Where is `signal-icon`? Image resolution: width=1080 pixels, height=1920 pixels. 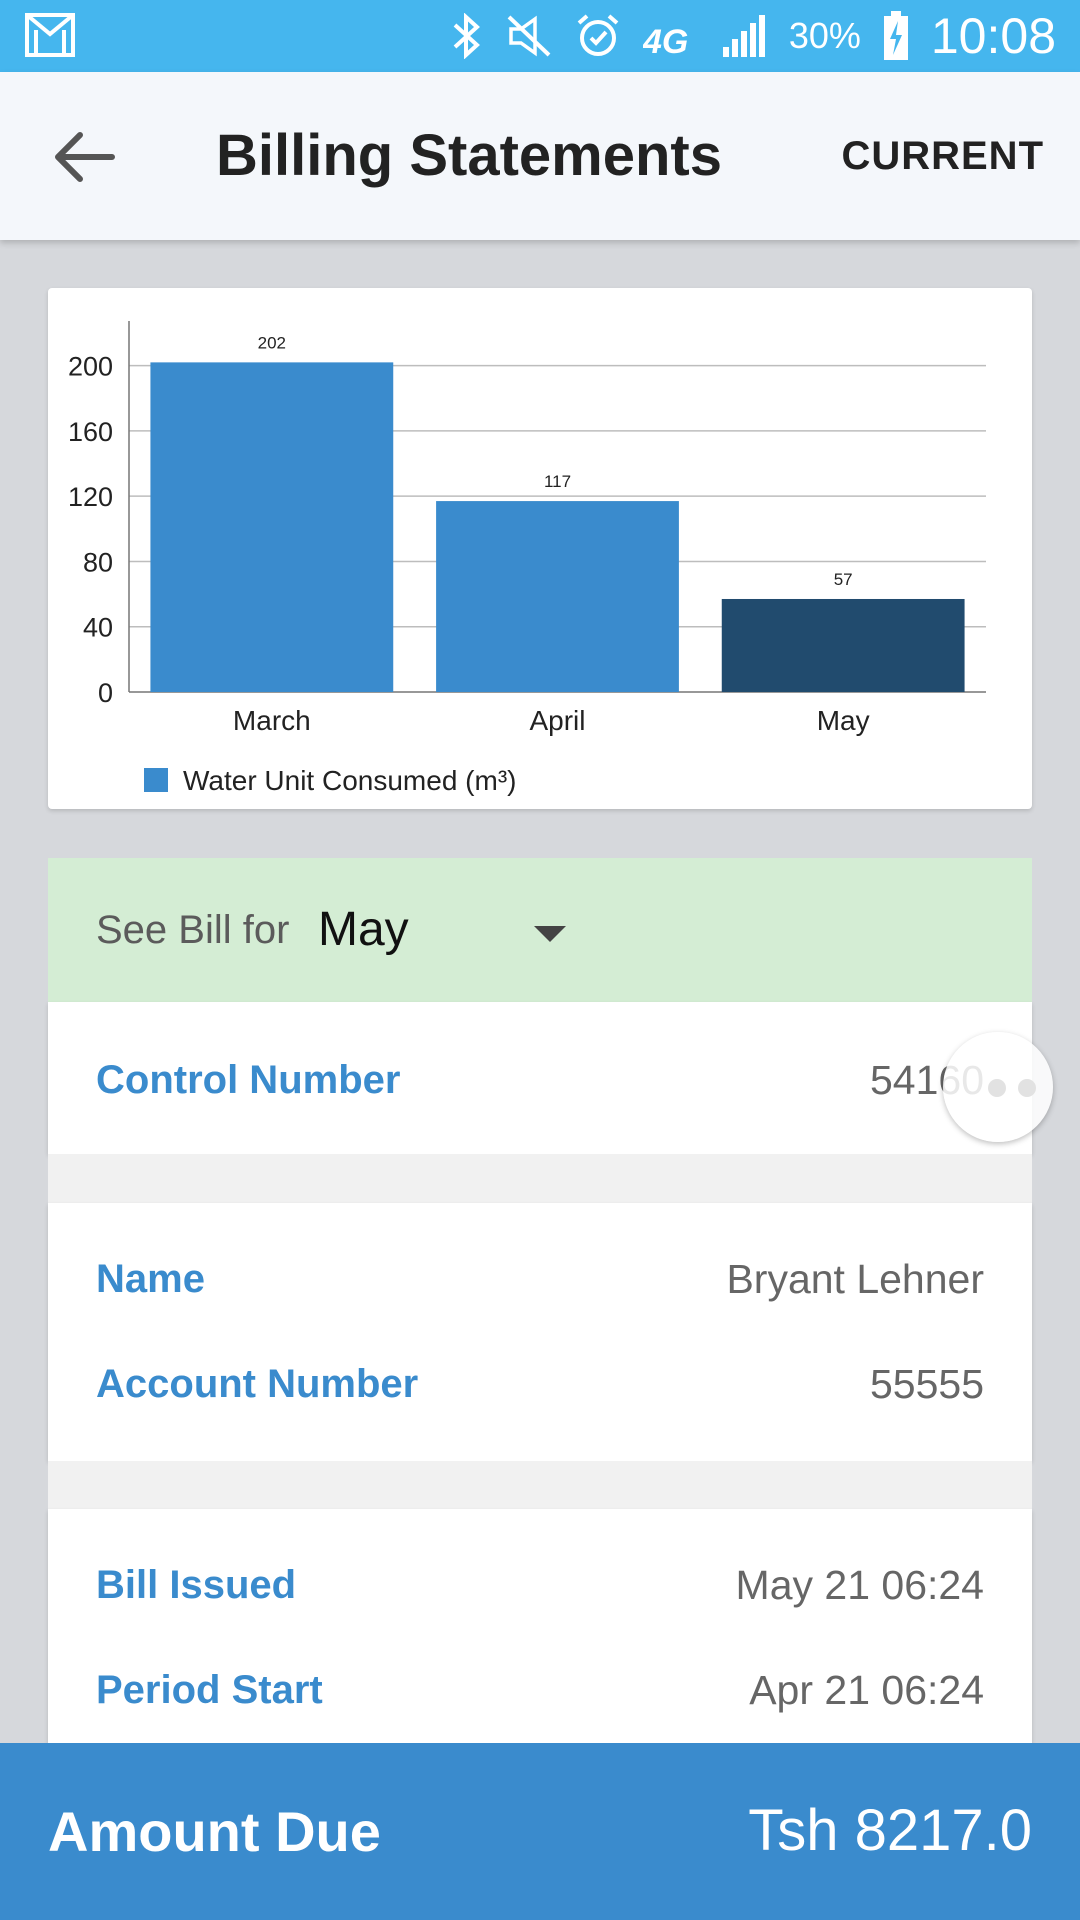 signal-icon is located at coordinates (744, 36).